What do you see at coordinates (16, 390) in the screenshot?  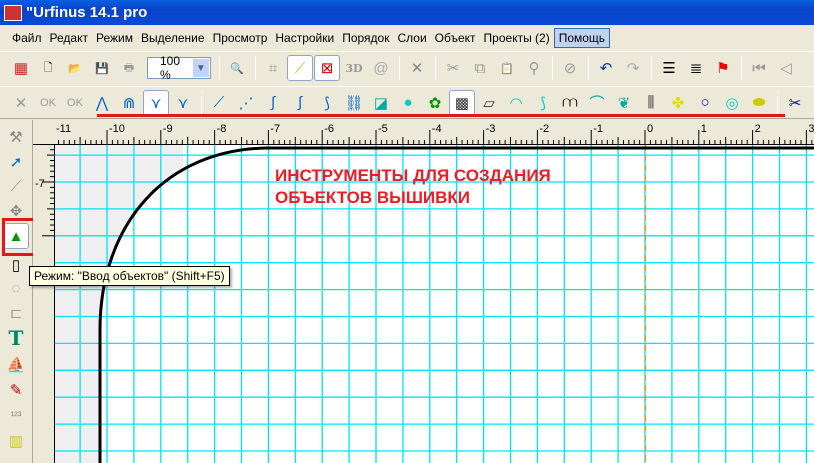 I see `pencils-icon: ✎` at bounding box center [16, 390].